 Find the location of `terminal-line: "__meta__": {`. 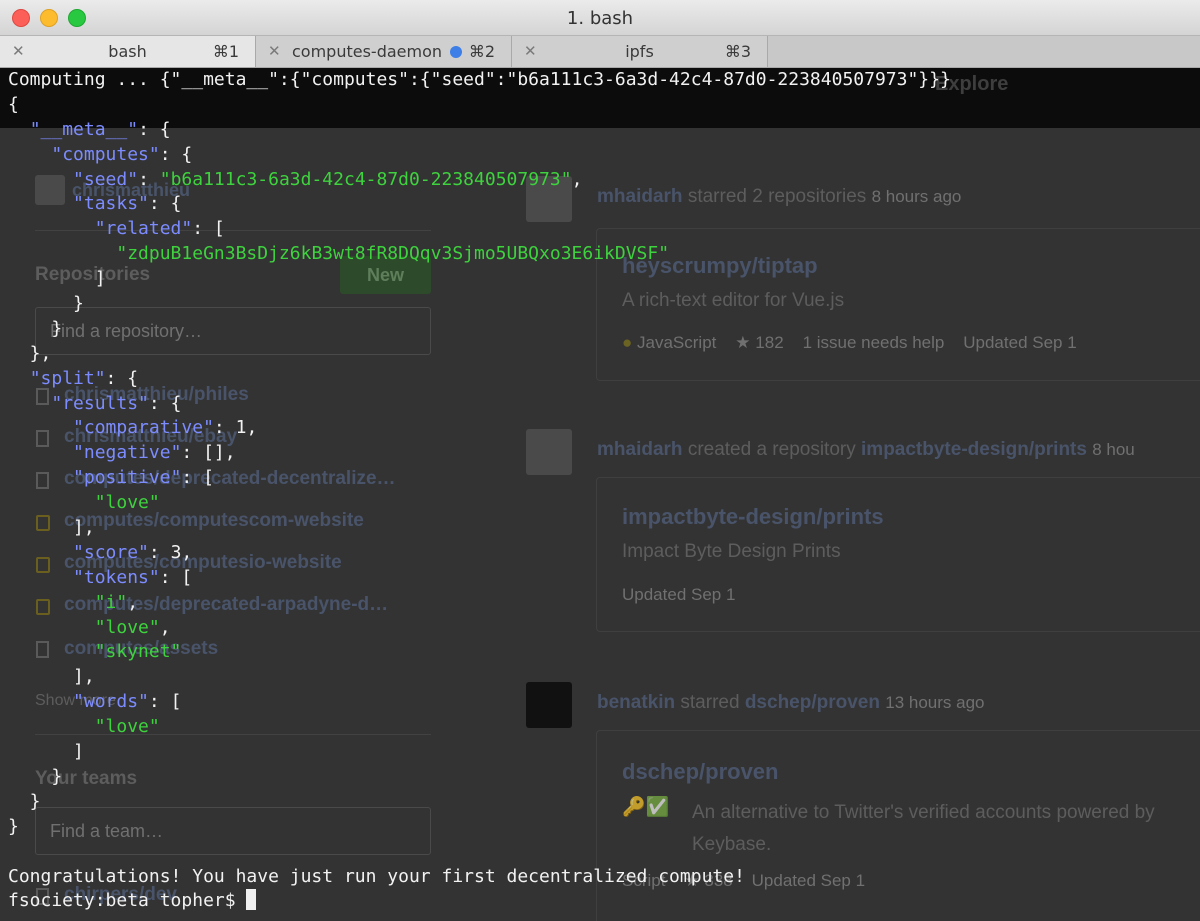

terminal-line: "__meta__": { is located at coordinates (100, 129).